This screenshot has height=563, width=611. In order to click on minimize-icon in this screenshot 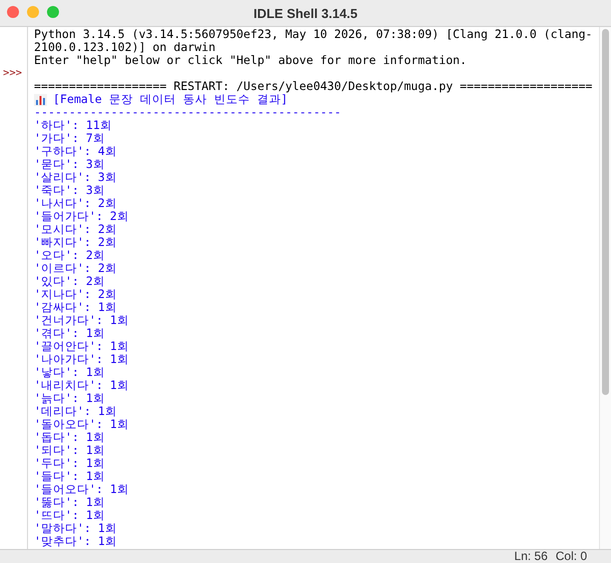, I will do `click(33, 12)`.